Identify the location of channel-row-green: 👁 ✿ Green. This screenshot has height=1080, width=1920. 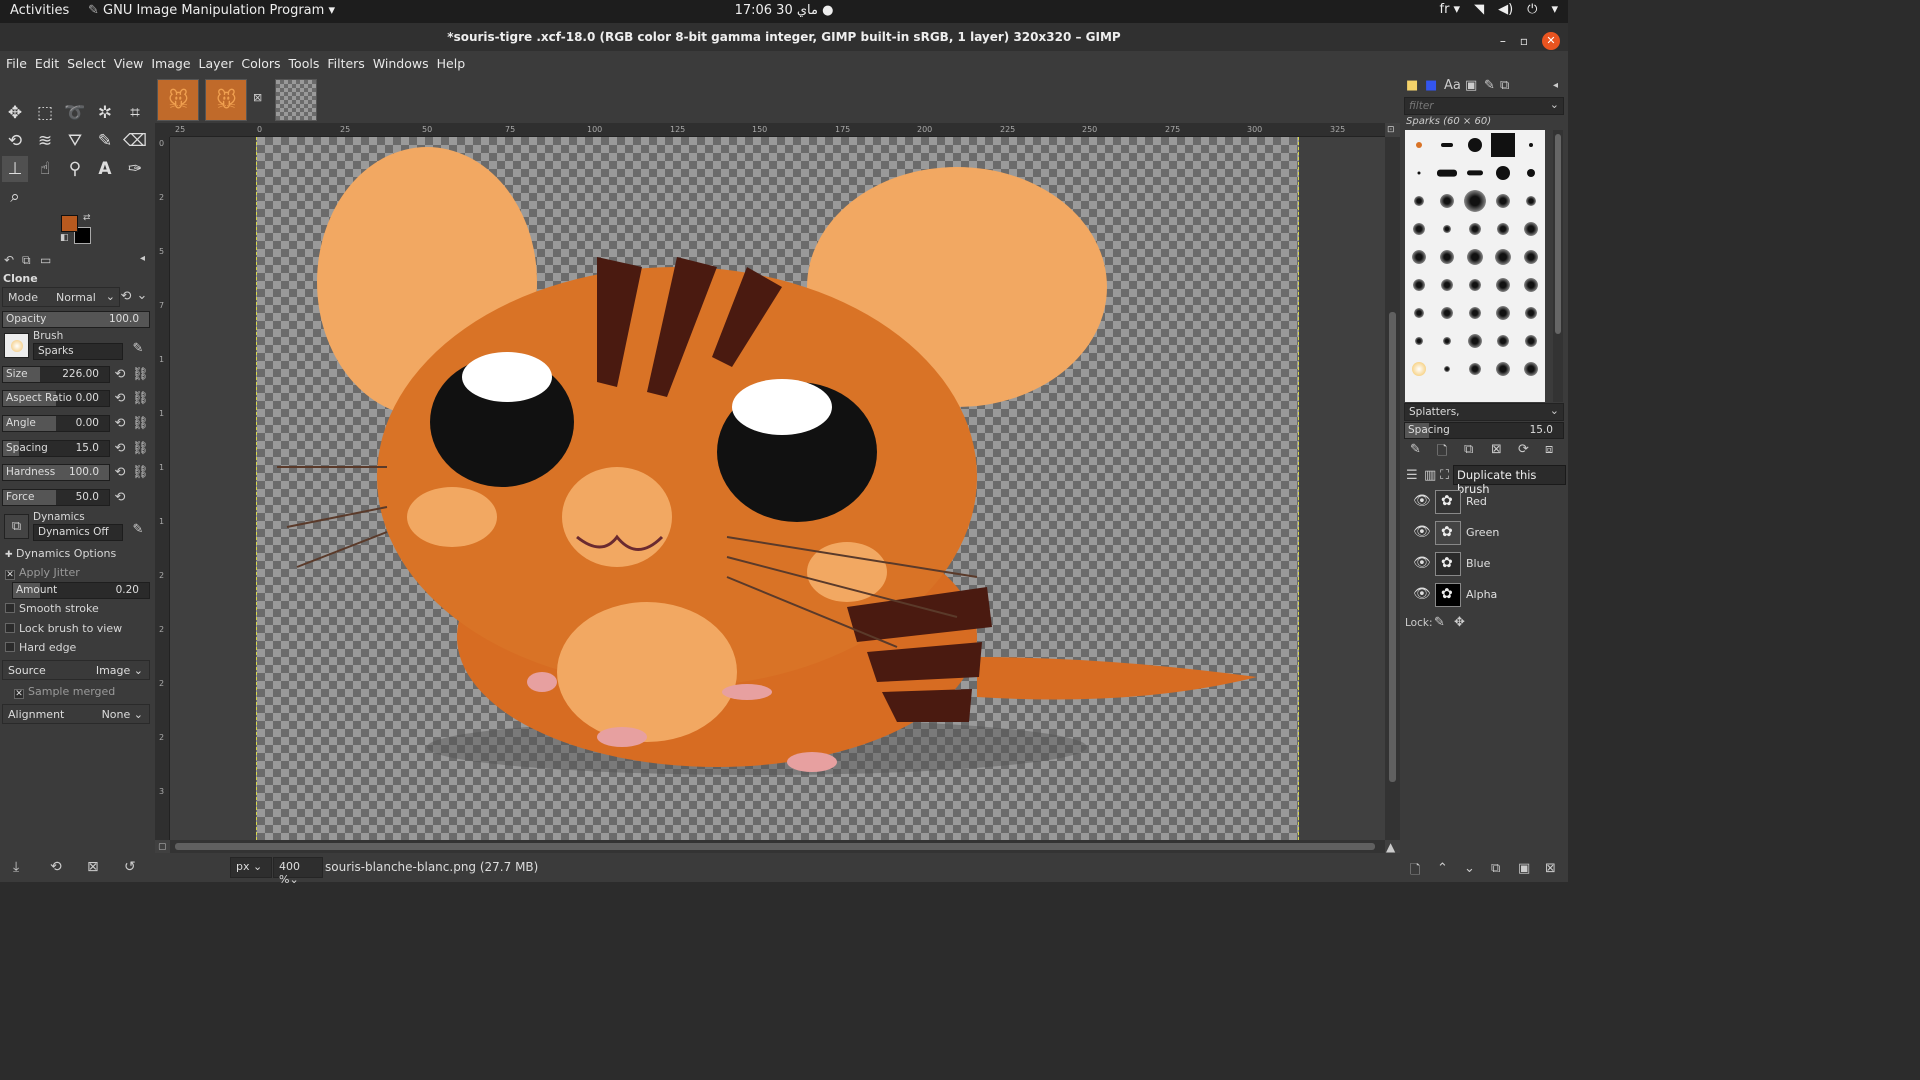
(1484, 533).